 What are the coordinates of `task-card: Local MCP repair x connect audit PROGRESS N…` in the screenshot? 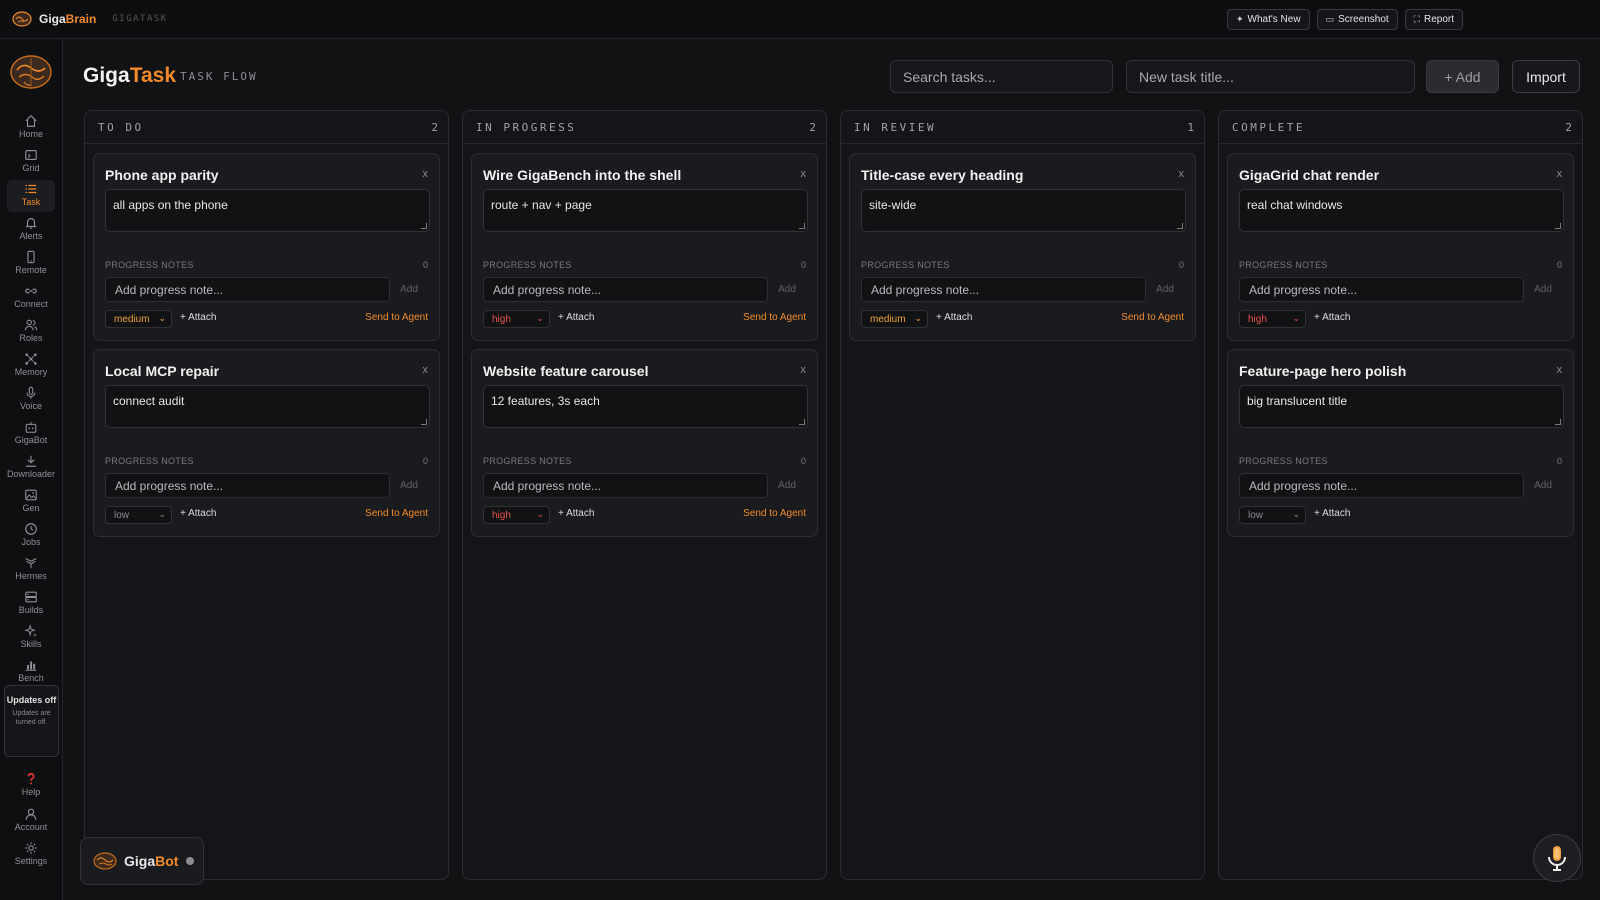 It's located at (266, 443).